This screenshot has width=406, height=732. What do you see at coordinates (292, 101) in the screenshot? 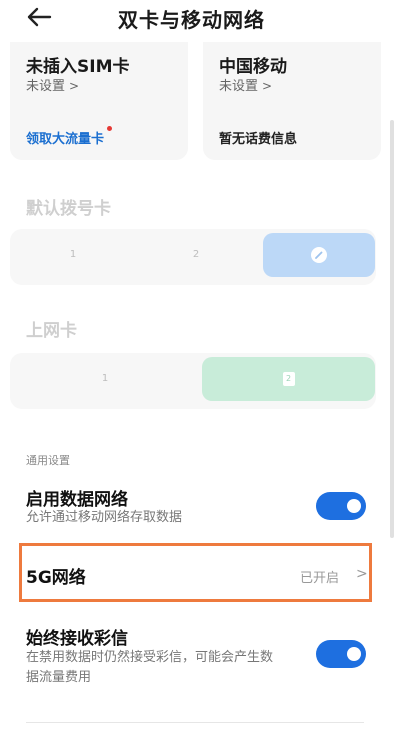
I see `sim-card-2: 中国移动 未设置 > 暂无话费信息` at bounding box center [292, 101].